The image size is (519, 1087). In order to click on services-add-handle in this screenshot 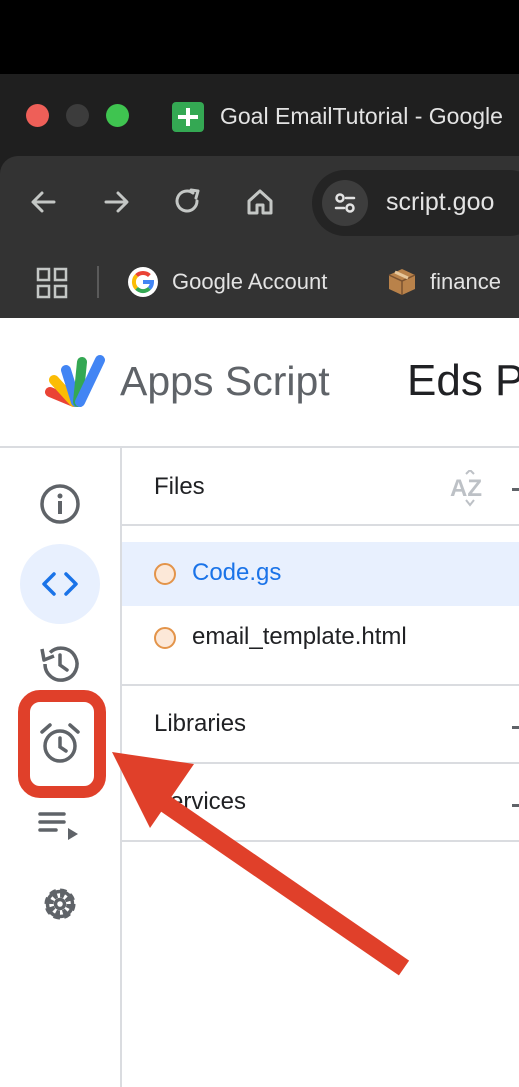, I will do `click(515, 805)`.